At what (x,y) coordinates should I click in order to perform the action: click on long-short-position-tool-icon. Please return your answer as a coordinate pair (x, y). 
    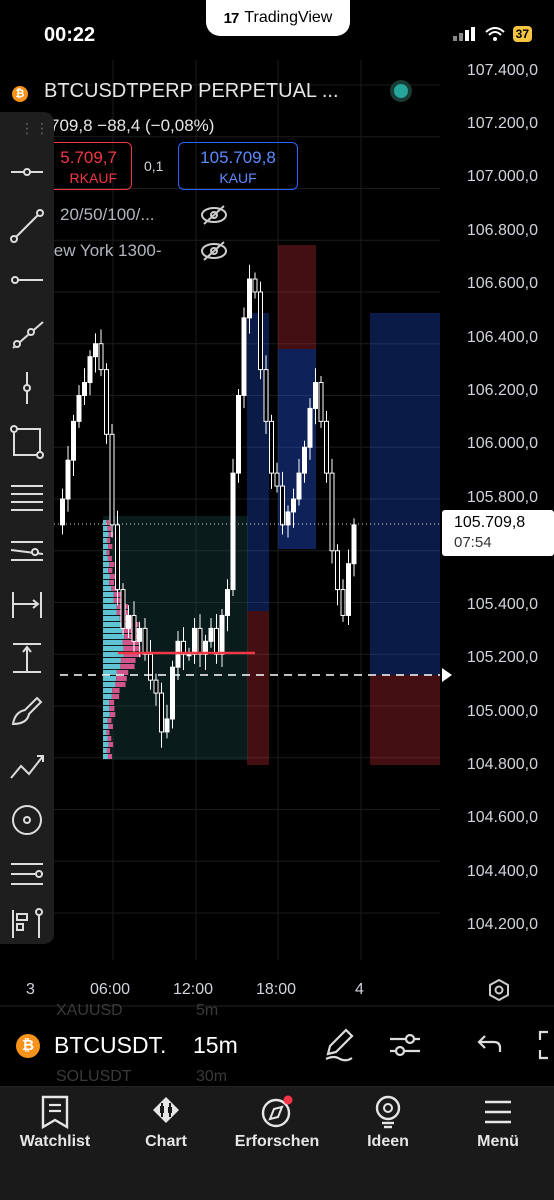
    Looking at the image, I should click on (27, 924).